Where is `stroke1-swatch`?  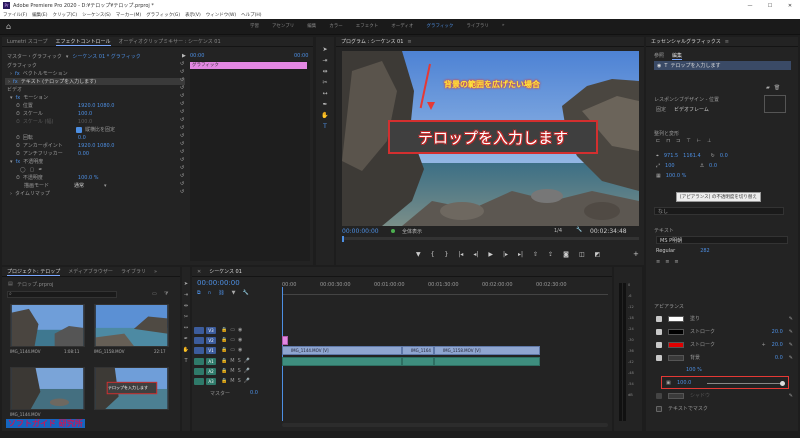
stroke1-swatch is located at coordinates (676, 331).